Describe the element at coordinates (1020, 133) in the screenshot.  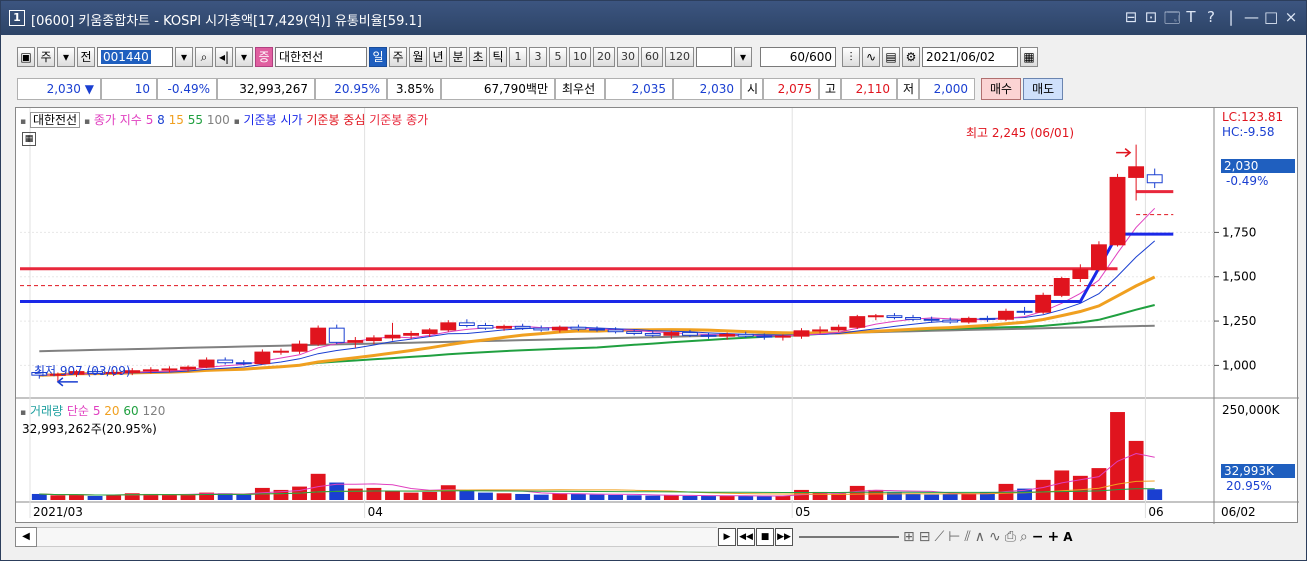
I see `high-annotation: 최고 2,245 (06/01)` at that location.